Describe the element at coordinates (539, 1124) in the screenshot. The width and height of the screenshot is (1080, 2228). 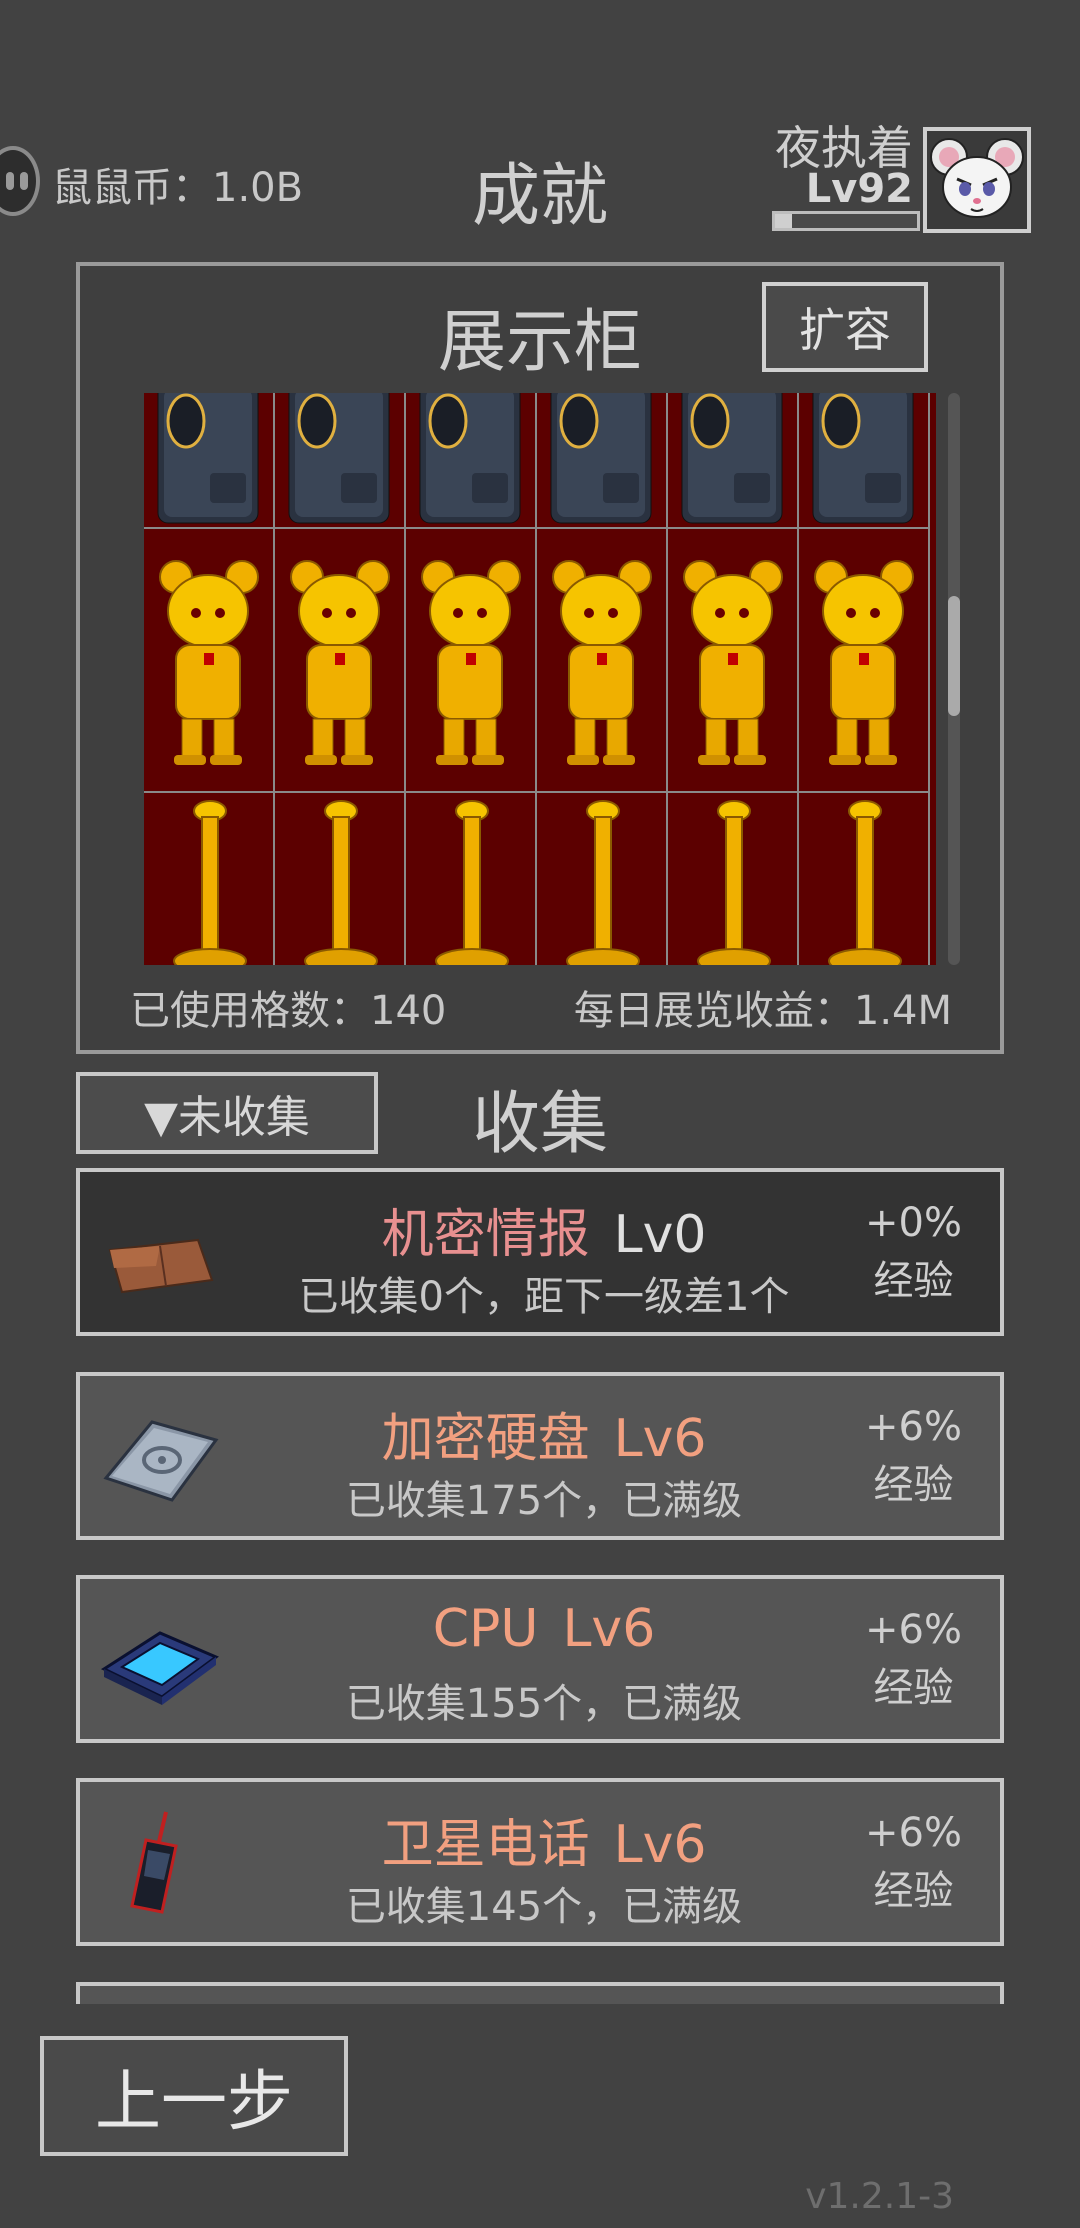
I see `collection-title: 收集` at that location.